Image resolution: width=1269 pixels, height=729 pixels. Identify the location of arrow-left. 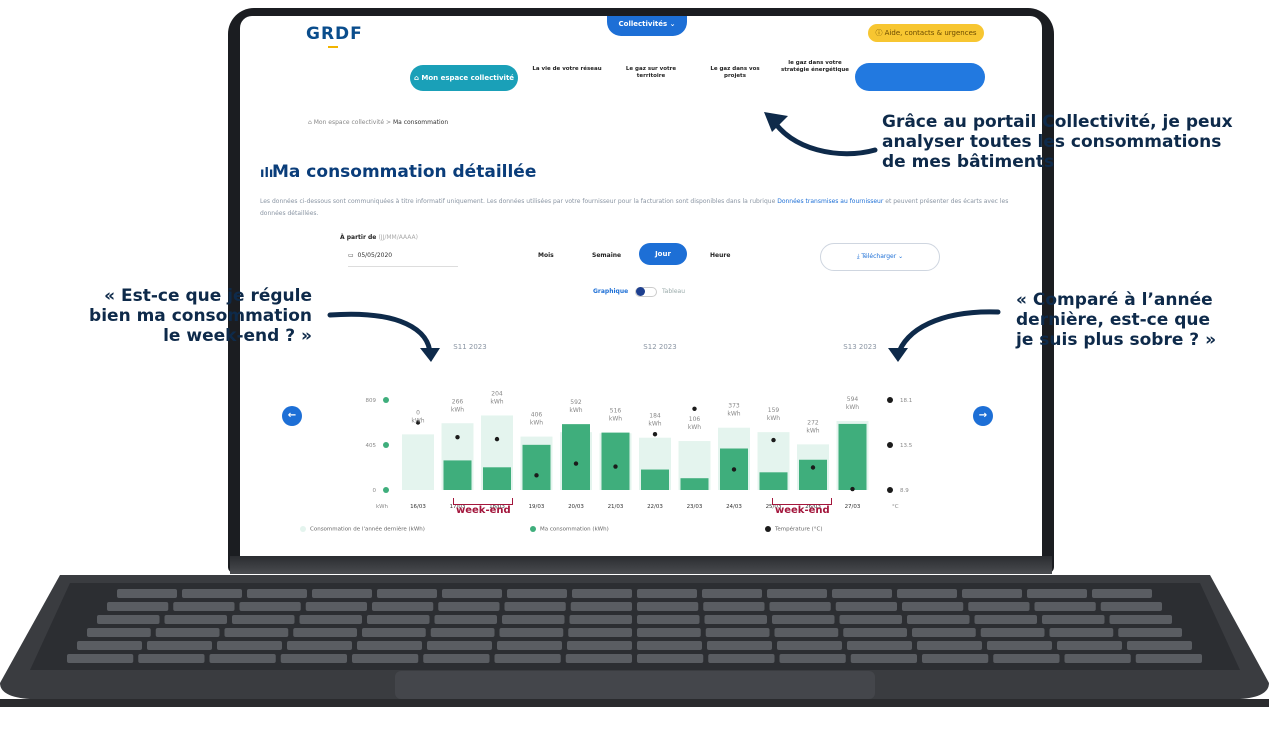
(380, 334).